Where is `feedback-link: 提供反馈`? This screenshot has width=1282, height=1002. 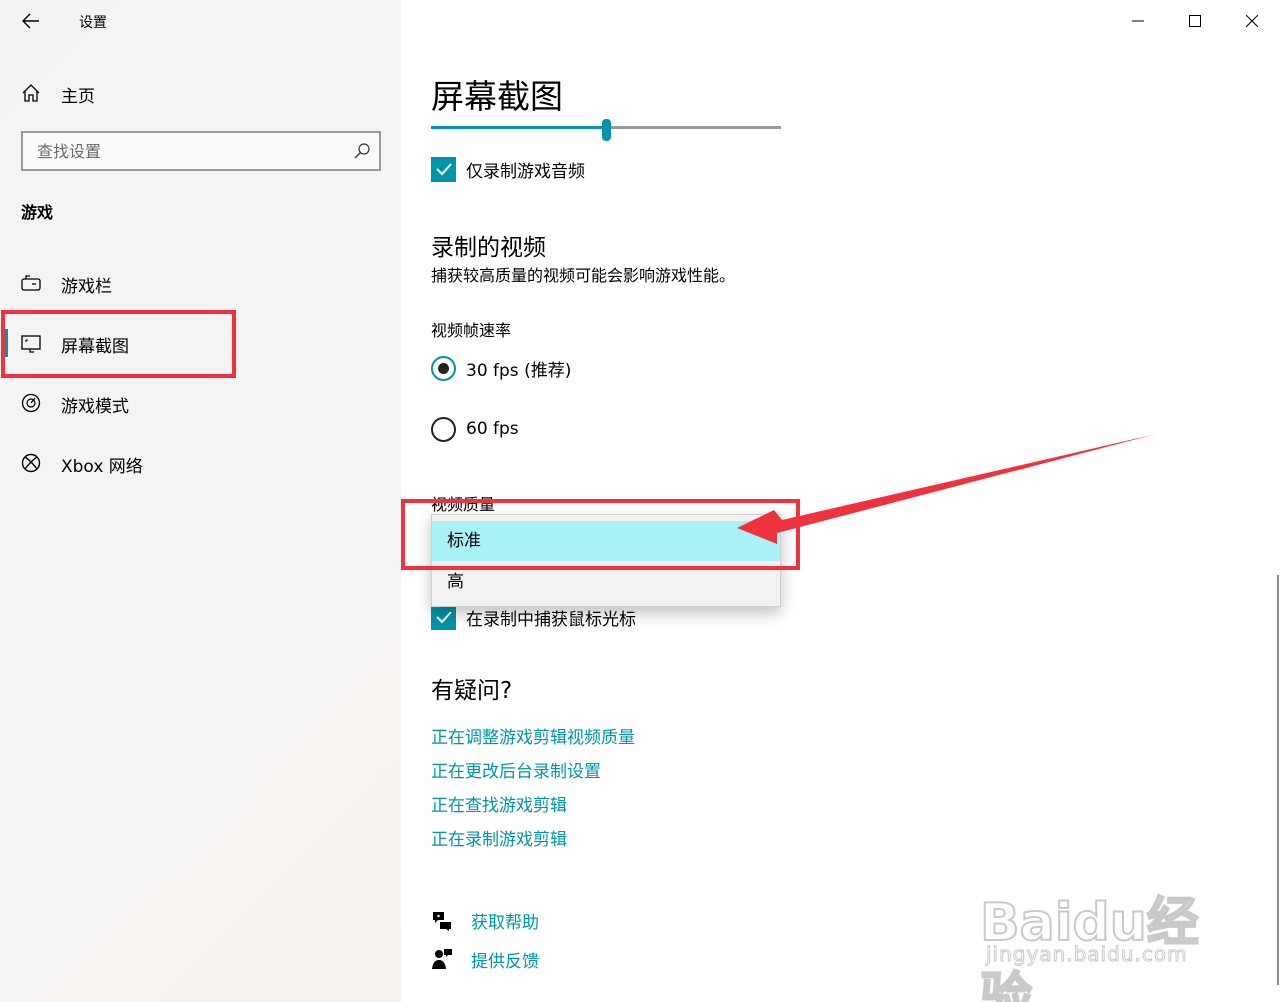
feedback-link: 提供反馈 is located at coordinates (485, 959).